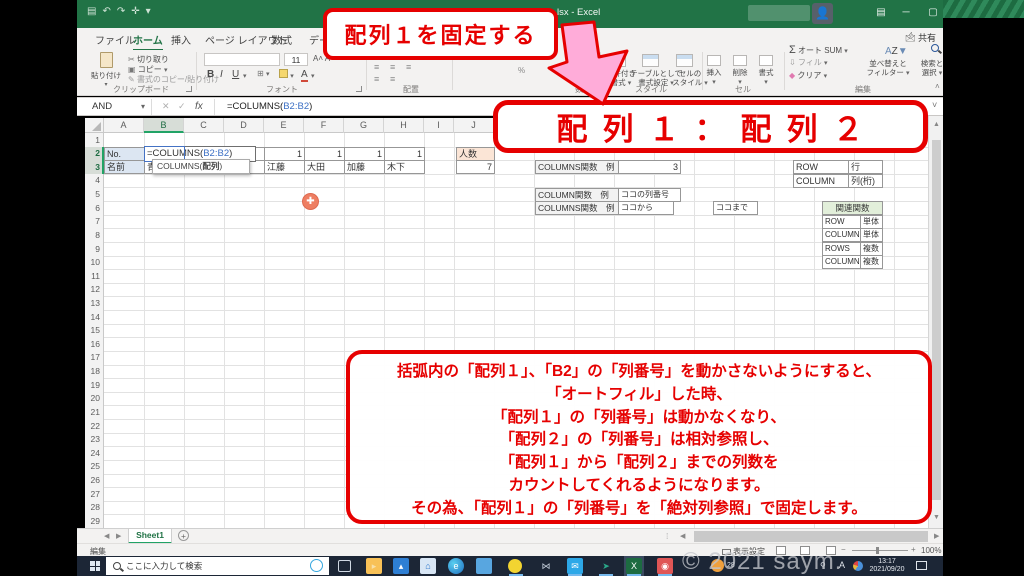 The height and width of the screenshot is (576, 1024). What do you see at coordinates (235, 74) in the screenshot?
I see `underline-button: U` at bounding box center [235, 74].